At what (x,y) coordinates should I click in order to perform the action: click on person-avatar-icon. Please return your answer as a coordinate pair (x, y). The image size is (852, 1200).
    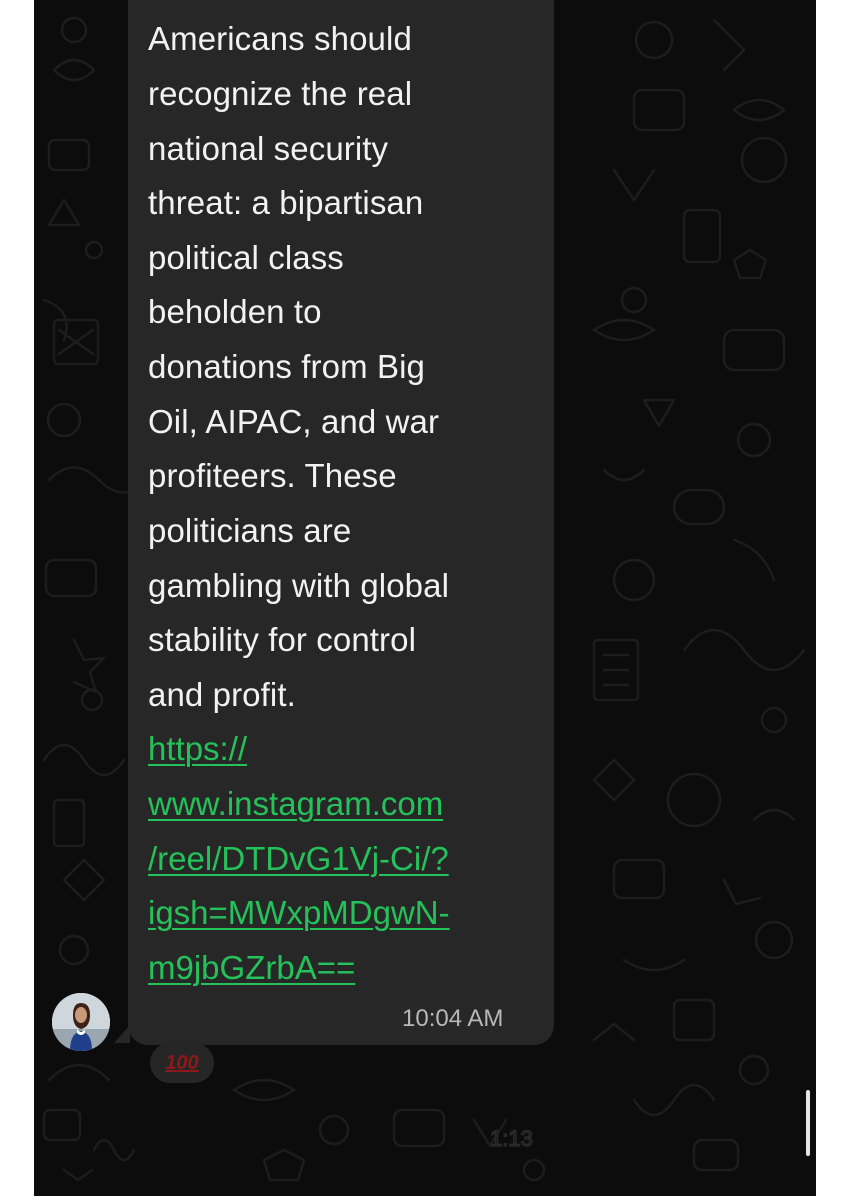
    Looking at the image, I should click on (81, 1022).